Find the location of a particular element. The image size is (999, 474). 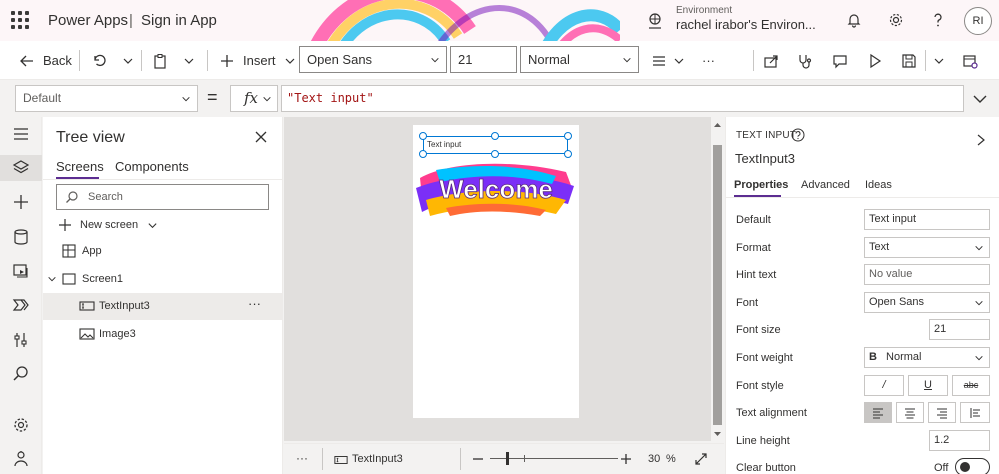

app-checker-button is located at coordinates (805, 60).